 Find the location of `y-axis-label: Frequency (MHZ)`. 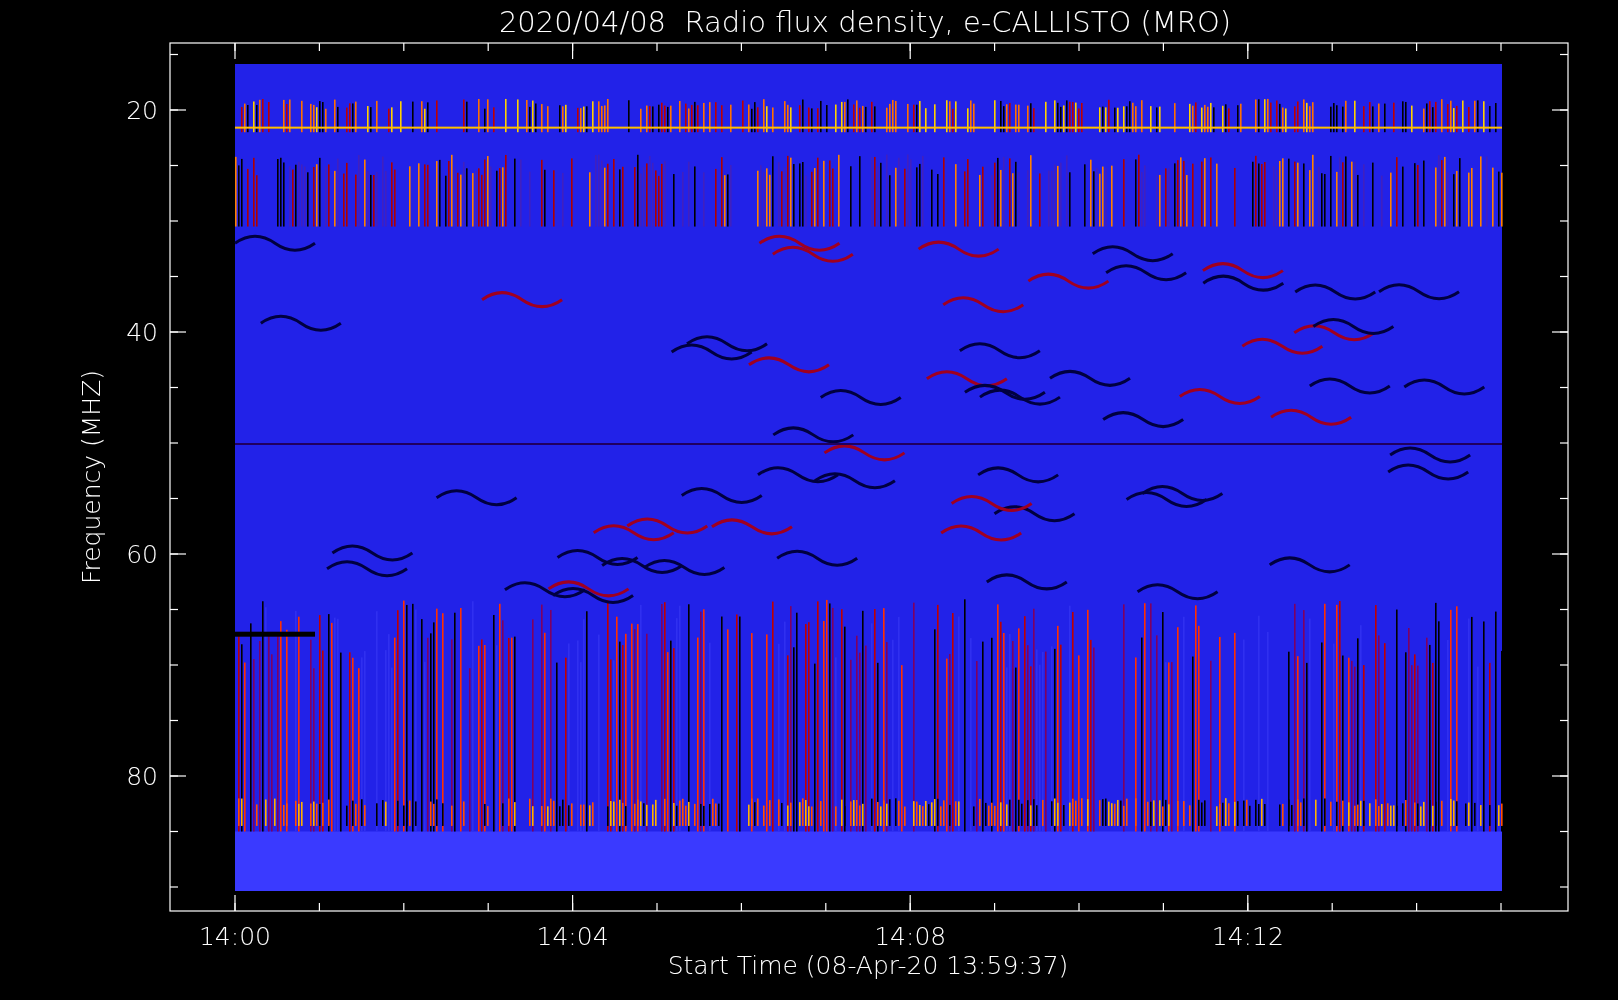

y-axis-label: Frequency (MHZ) is located at coordinates (91, 477).